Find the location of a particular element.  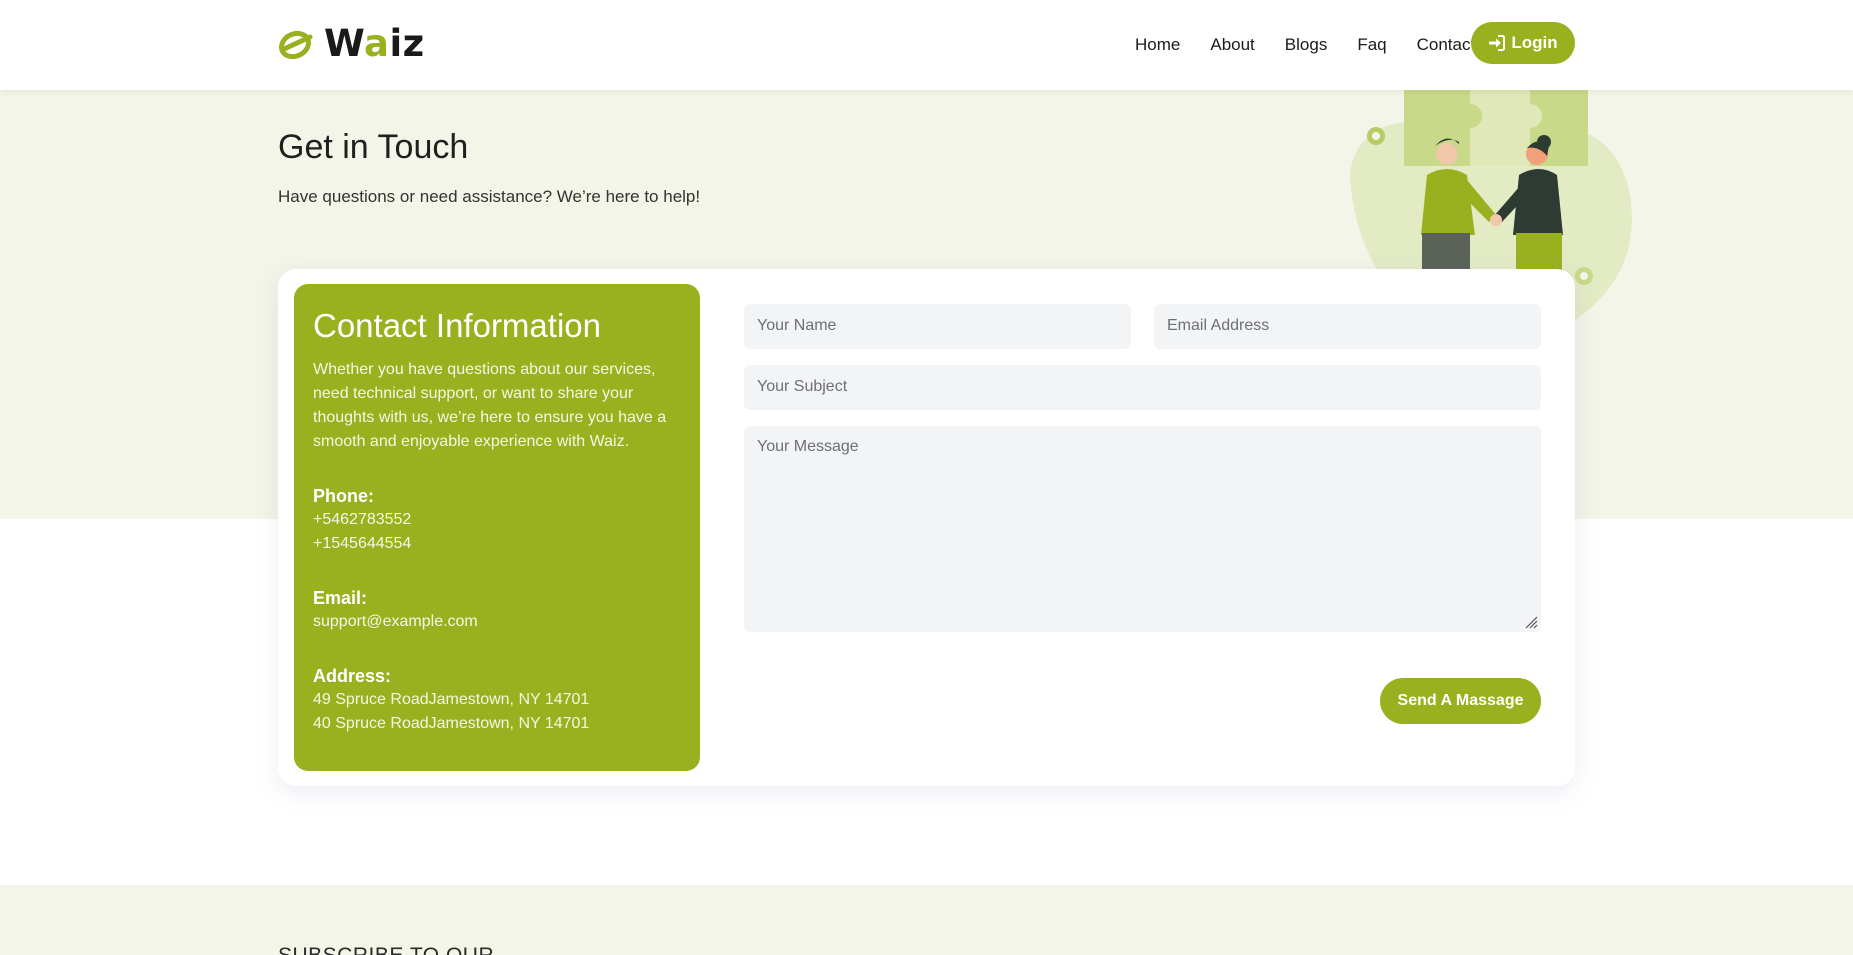

gear-icon is located at coordinates (1376, 136).